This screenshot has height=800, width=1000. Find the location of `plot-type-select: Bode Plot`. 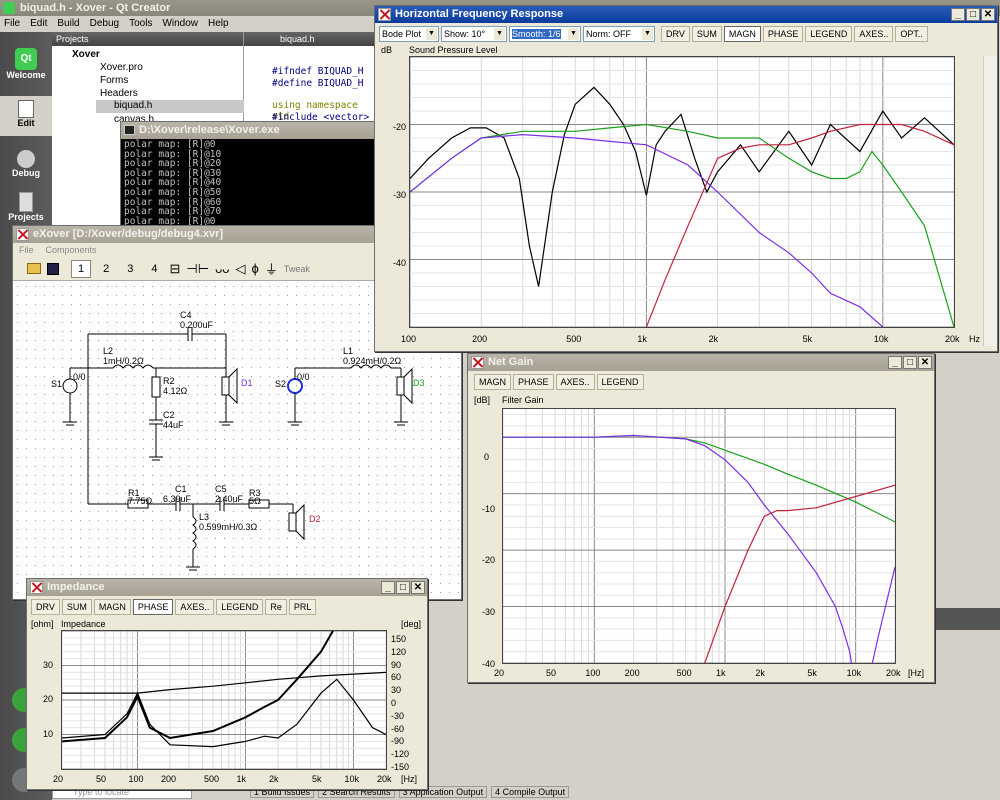

plot-type-select: Bode Plot is located at coordinates (409, 34).